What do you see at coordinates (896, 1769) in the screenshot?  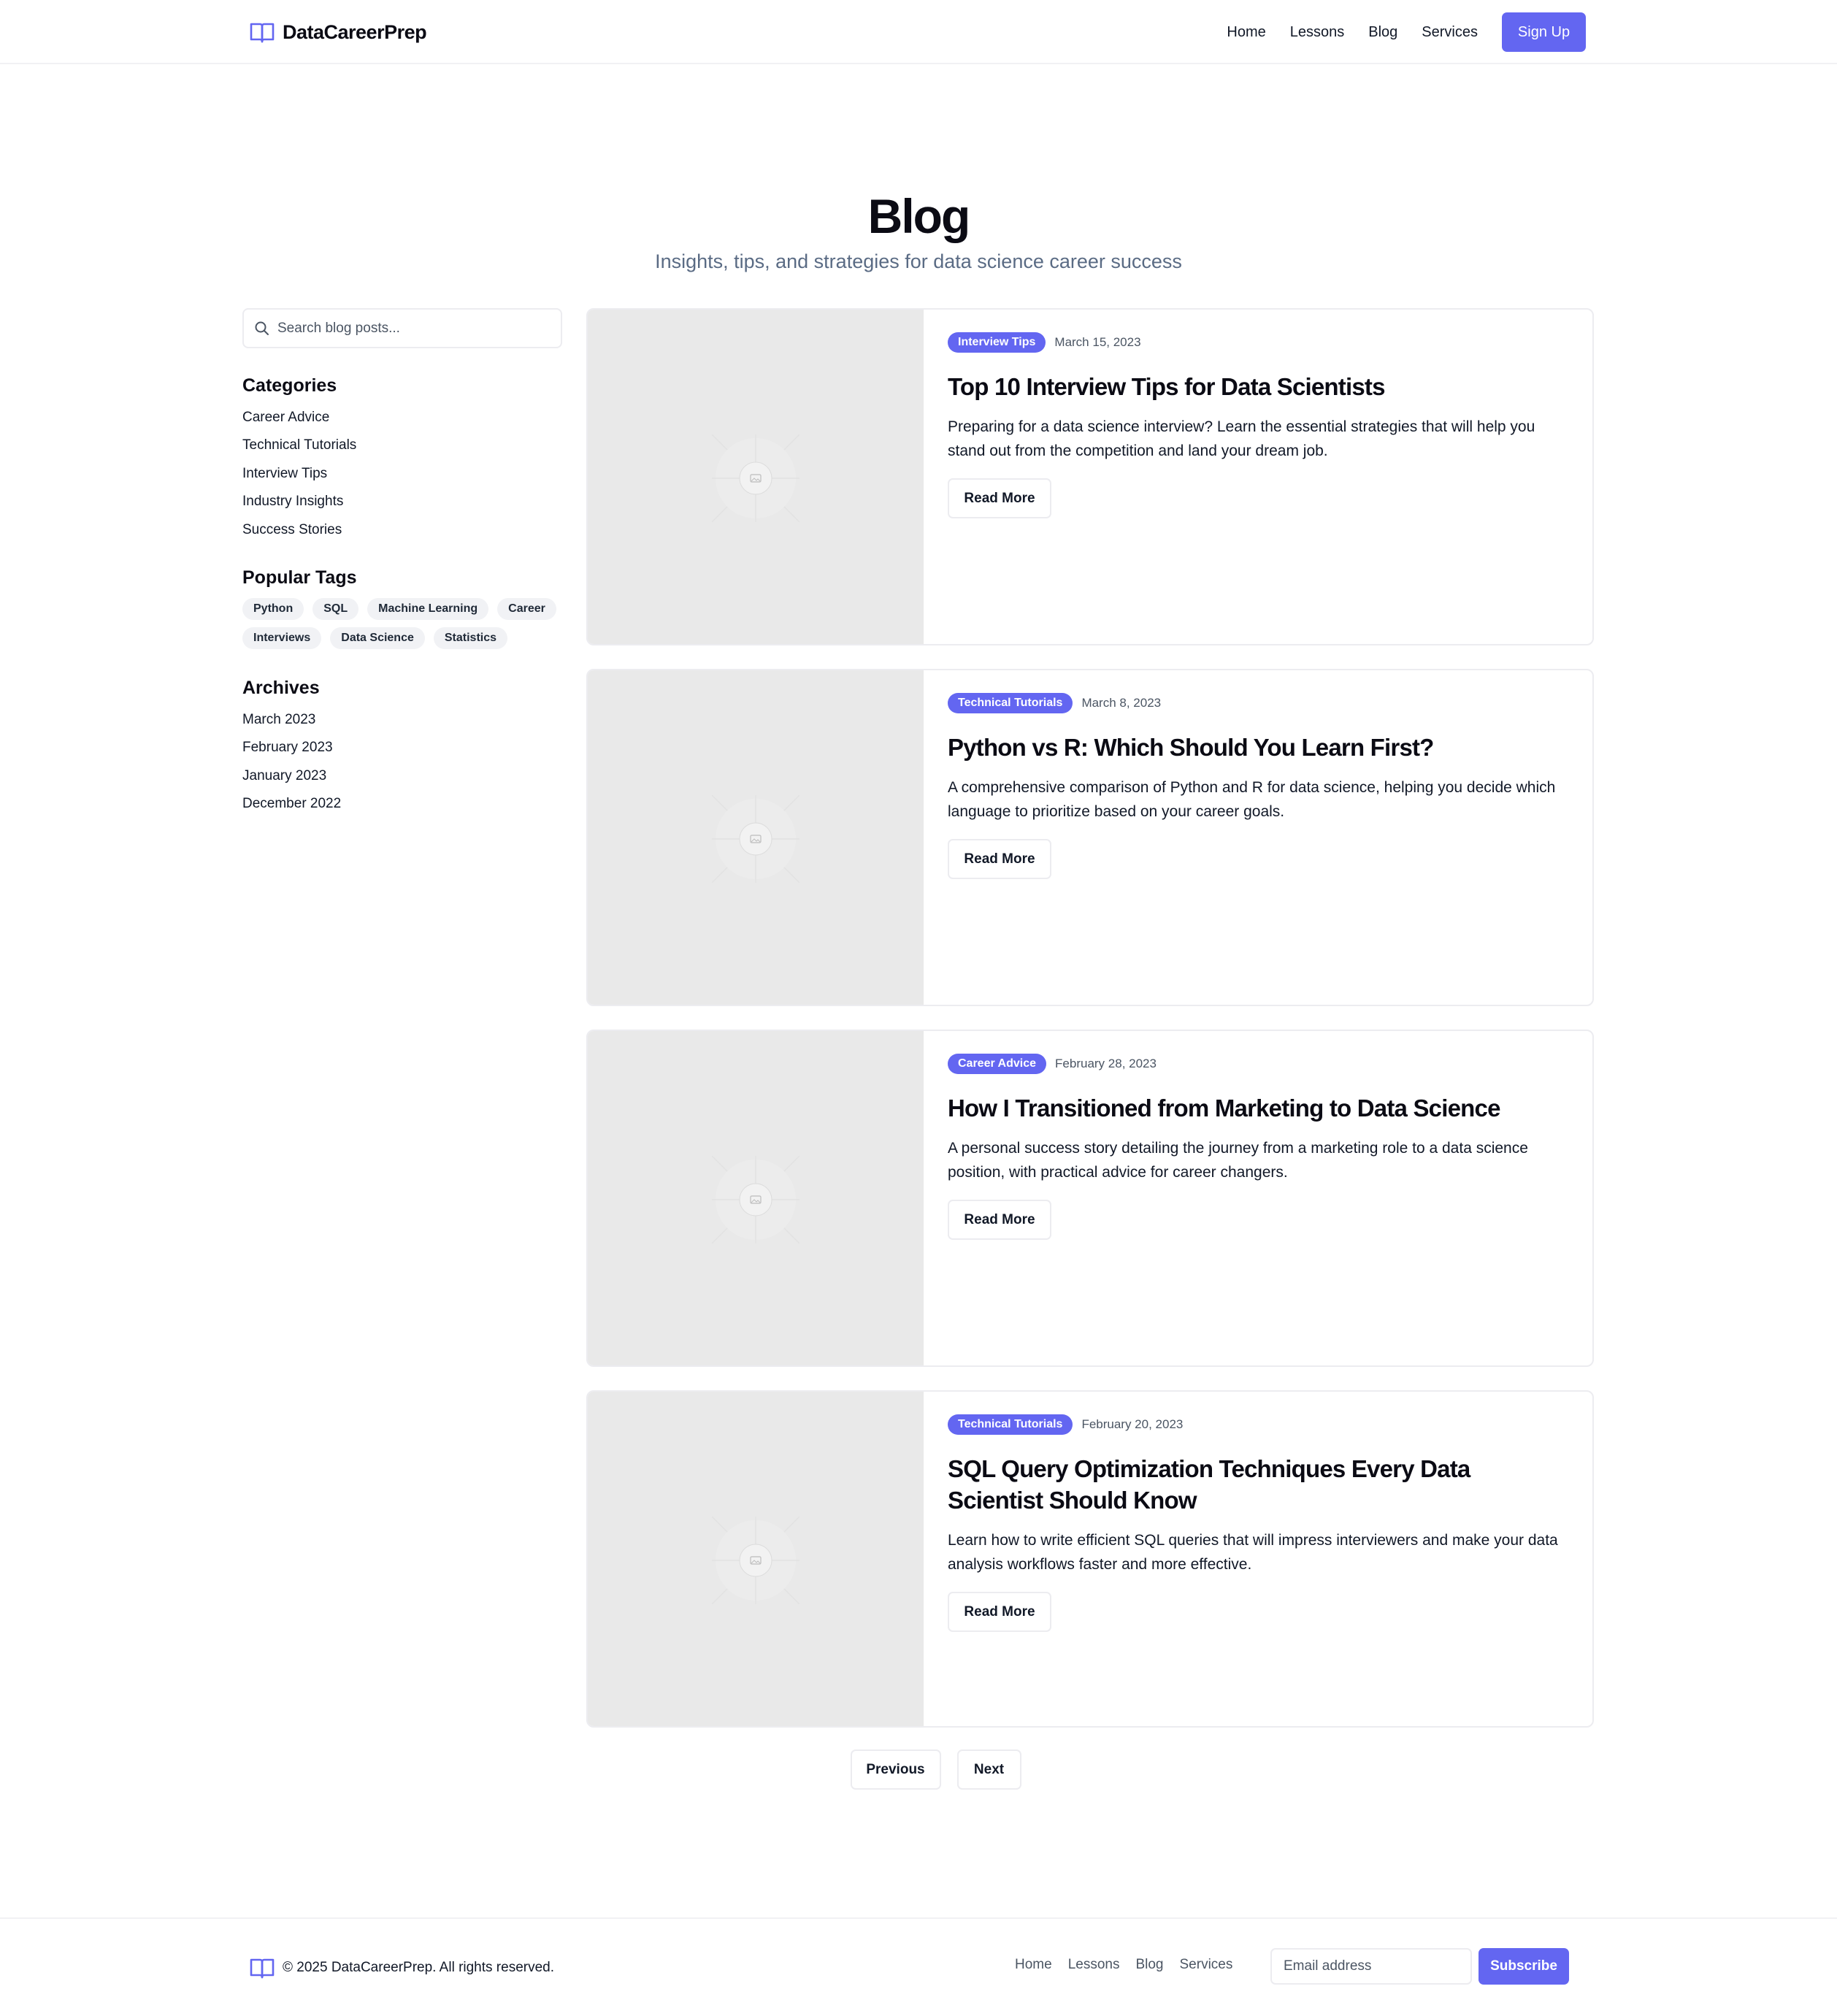 I see `previous-page-button: Previous` at bounding box center [896, 1769].